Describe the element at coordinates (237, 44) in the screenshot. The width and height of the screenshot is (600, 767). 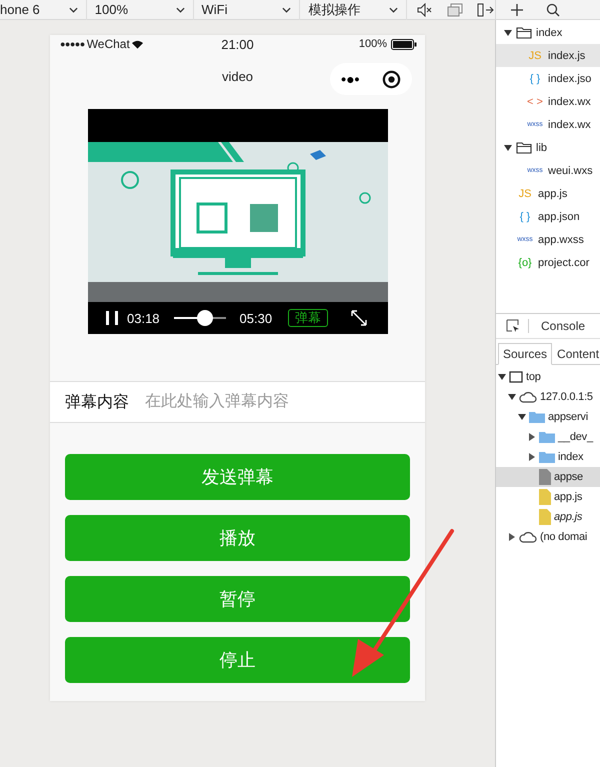
I see `status-time: 21:00` at that location.